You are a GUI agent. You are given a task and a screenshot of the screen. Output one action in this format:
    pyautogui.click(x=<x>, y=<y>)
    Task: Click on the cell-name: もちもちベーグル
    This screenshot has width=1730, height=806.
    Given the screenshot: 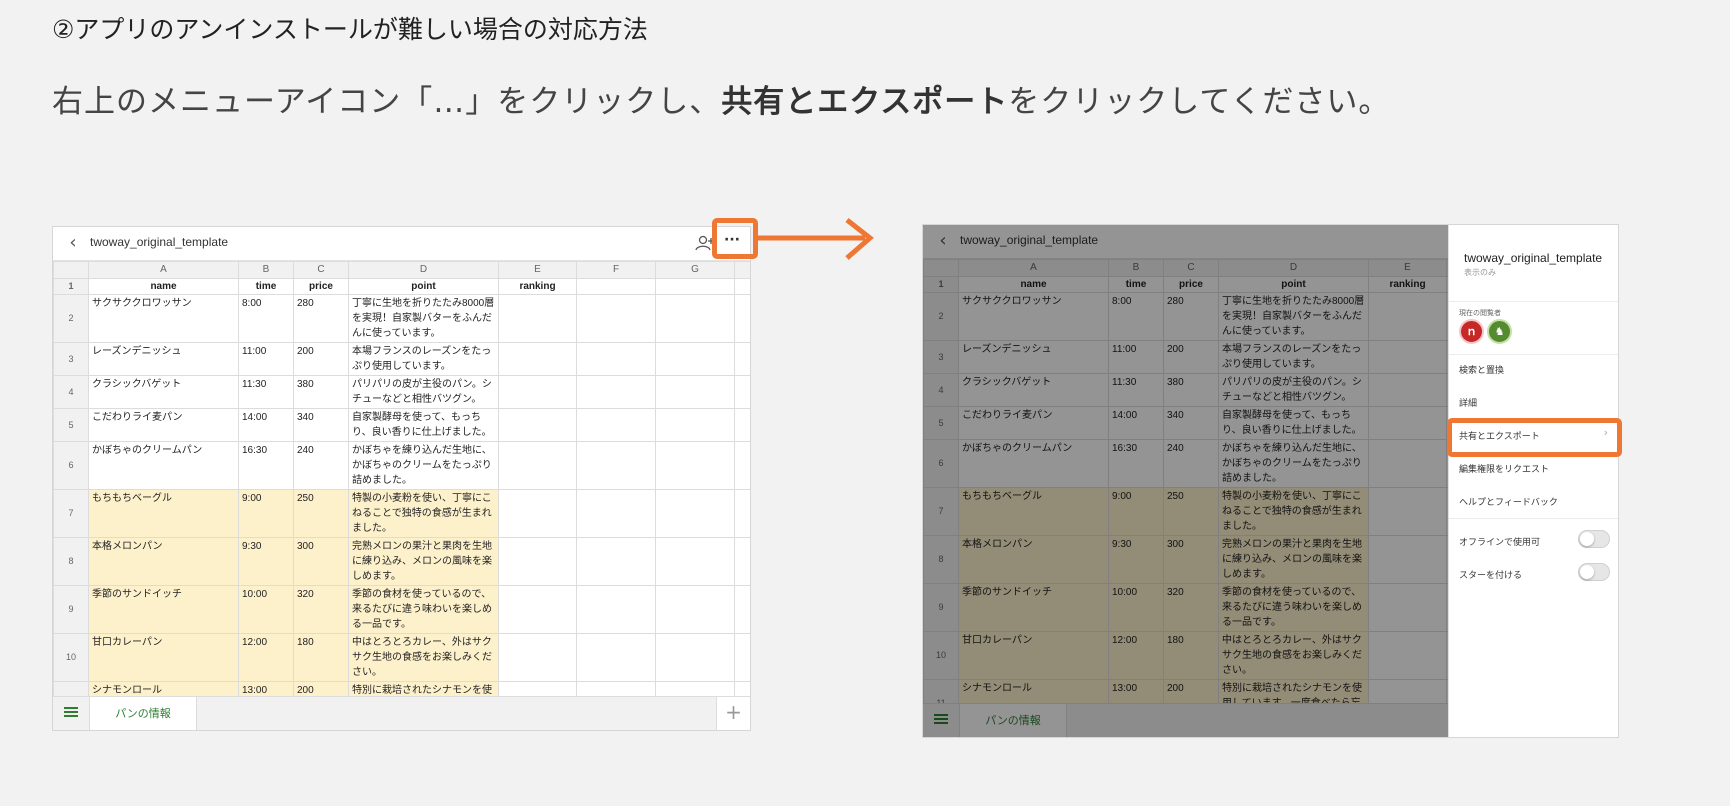 What is the action you would take?
    pyautogui.click(x=163, y=513)
    